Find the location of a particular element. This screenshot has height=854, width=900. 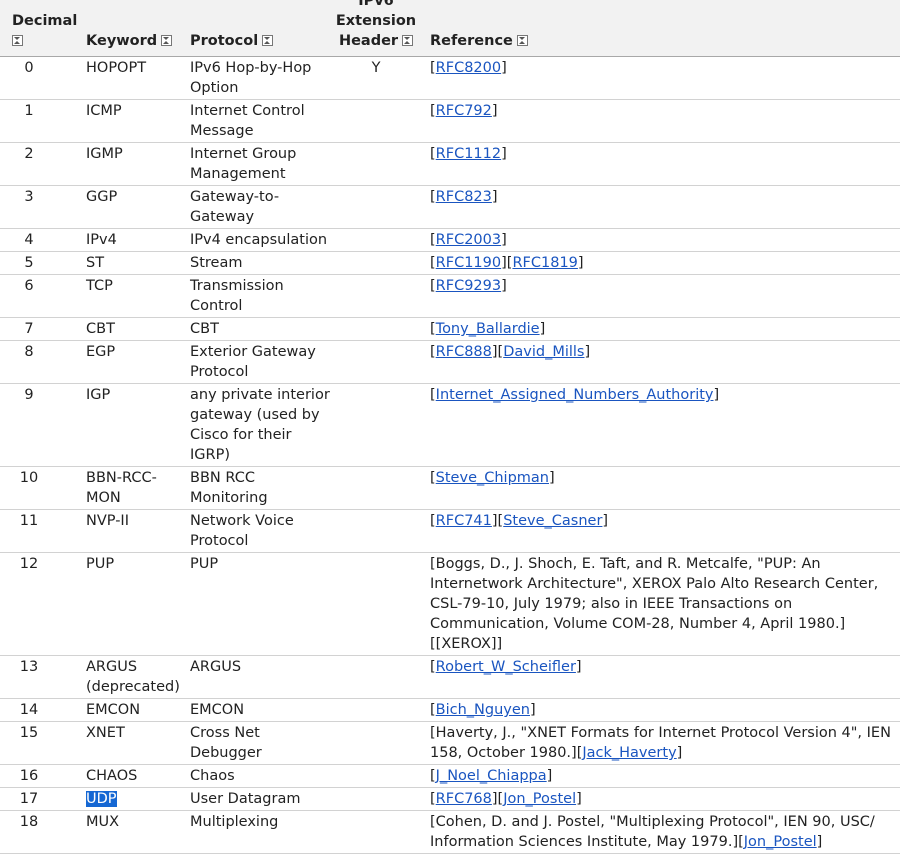

table-row: 14 EMCON EMCON [Bich_Nguyen] is located at coordinates (450, 710).